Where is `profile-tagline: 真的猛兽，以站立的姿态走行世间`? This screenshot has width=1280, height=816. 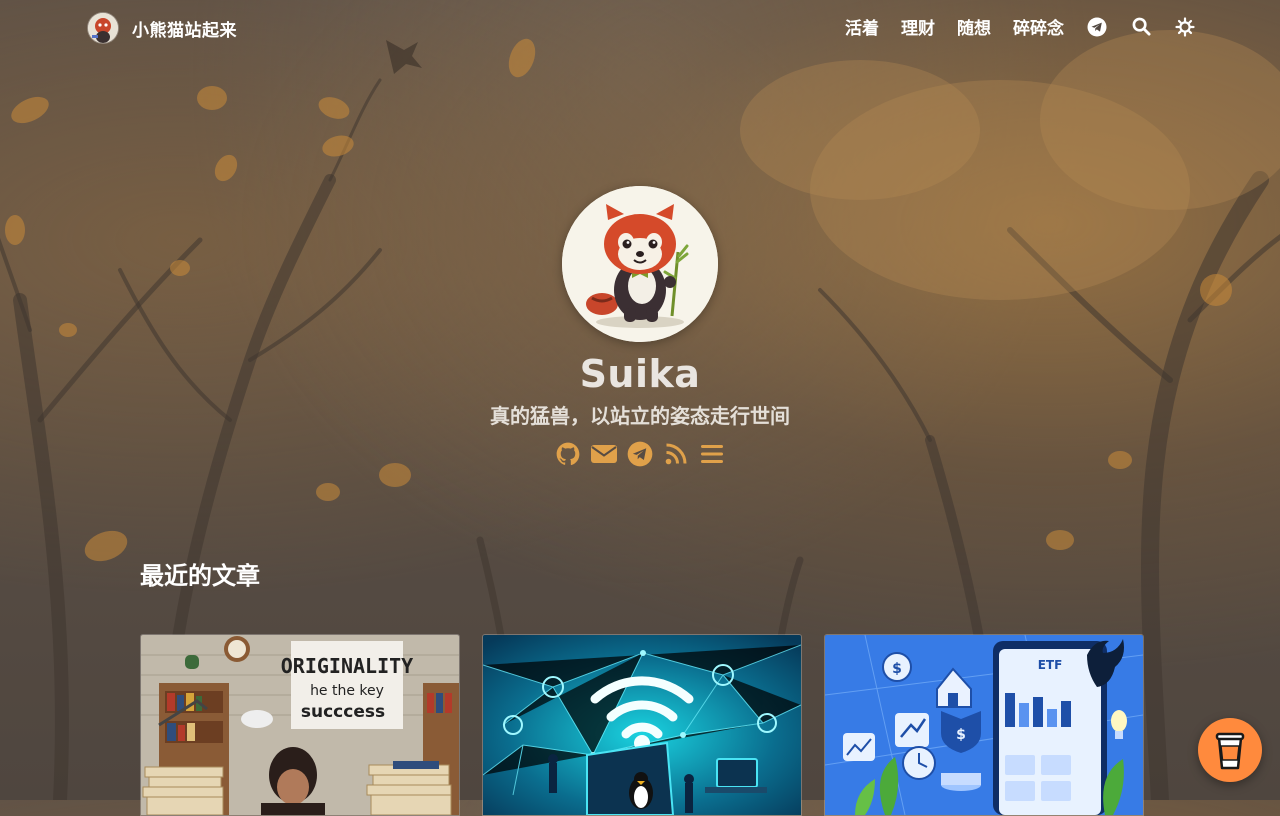
profile-tagline: 真的猛兽，以站立的姿态走行世间 is located at coordinates (640, 416).